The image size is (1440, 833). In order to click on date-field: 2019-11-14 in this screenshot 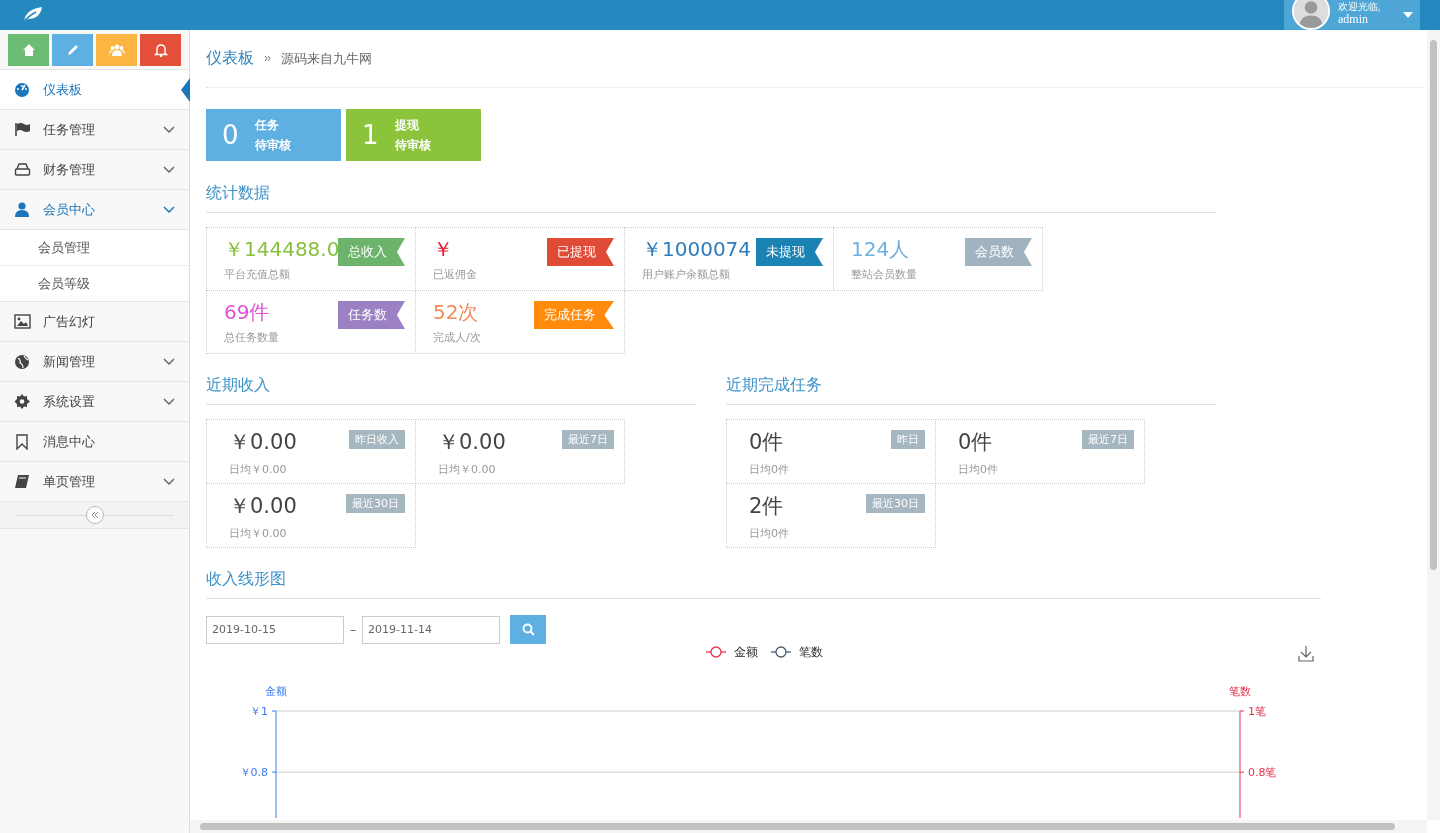, I will do `click(431, 629)`.